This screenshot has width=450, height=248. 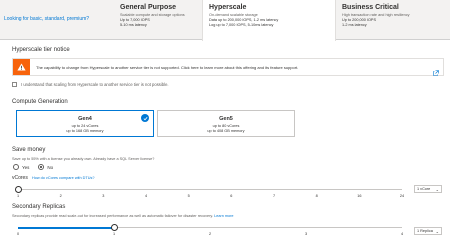 What do you see at coordinates (402, 234) in the screenshot?
I see `replicas-slider-tick-label: 4` at bounding box center [402, 234].